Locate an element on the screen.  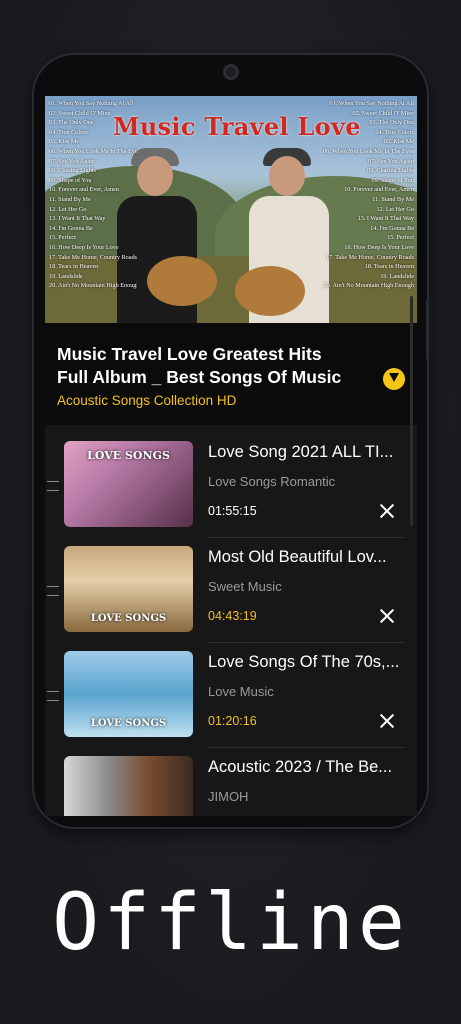
track-thumbnail is located at coordinates (128, 786).